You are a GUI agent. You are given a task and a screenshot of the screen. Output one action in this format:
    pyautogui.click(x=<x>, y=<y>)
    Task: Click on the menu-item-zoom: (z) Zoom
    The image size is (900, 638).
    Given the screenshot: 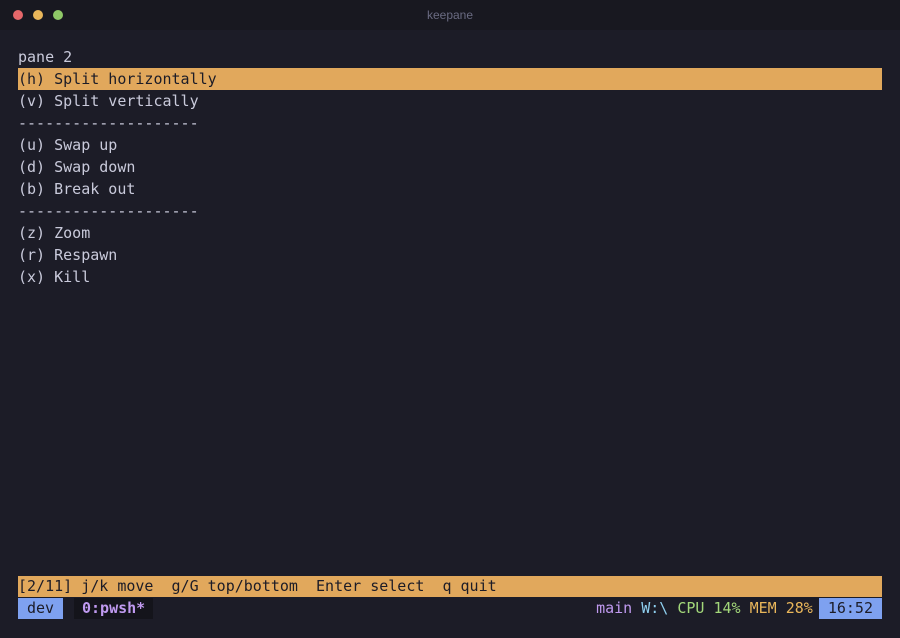 What is the action you would take?
    pyautogui.click(x=450, y=233)
    